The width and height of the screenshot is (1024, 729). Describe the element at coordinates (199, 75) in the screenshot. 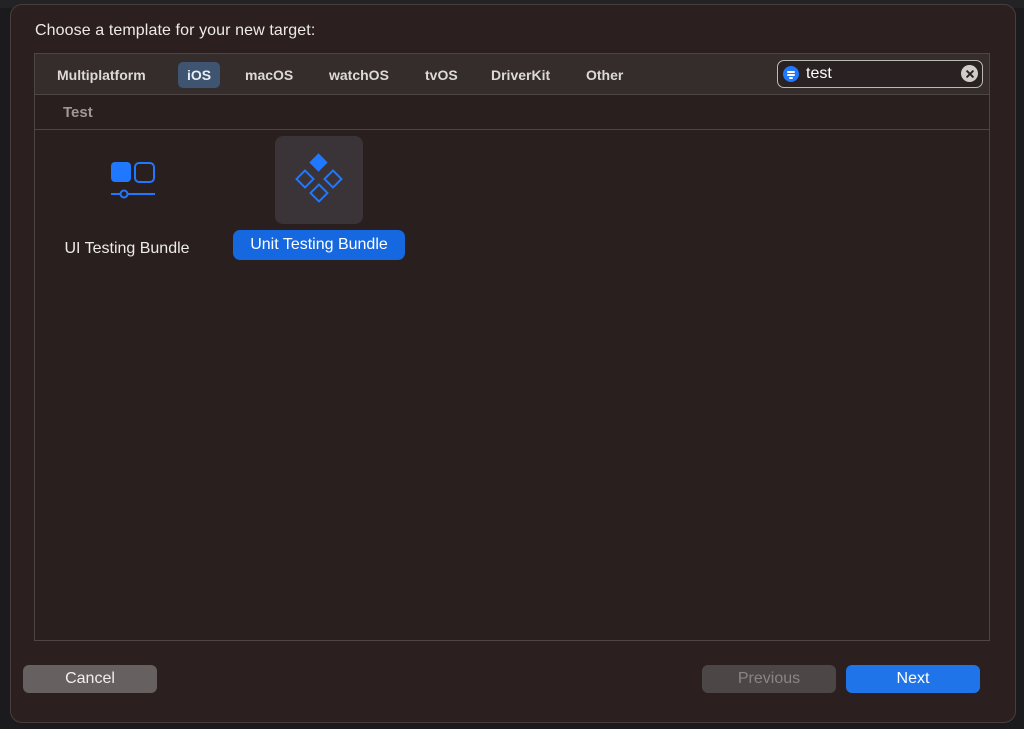

I see `tab-ios: iOS` at that location.